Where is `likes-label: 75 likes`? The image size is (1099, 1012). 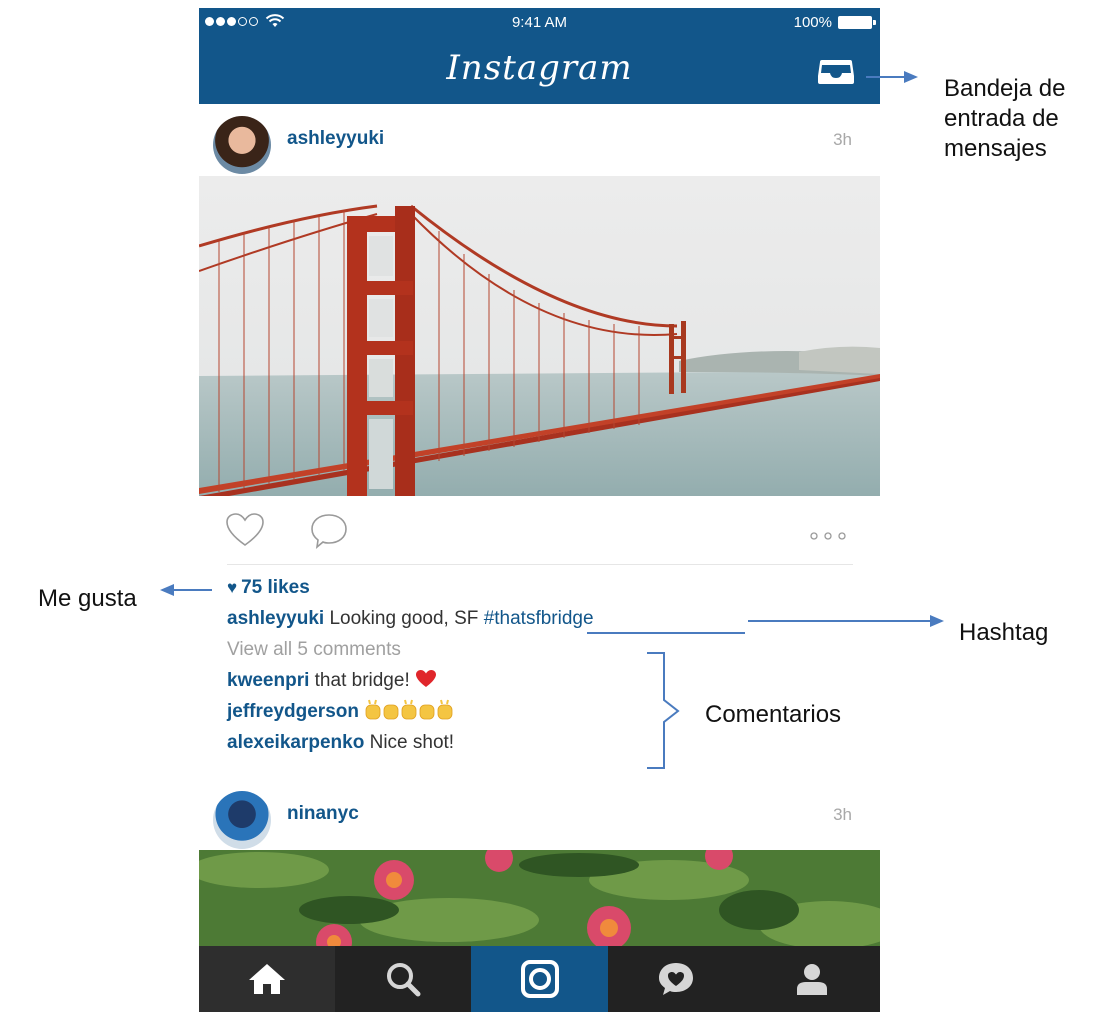 likes-label: 75 likes is located at coordinates (275, 587).